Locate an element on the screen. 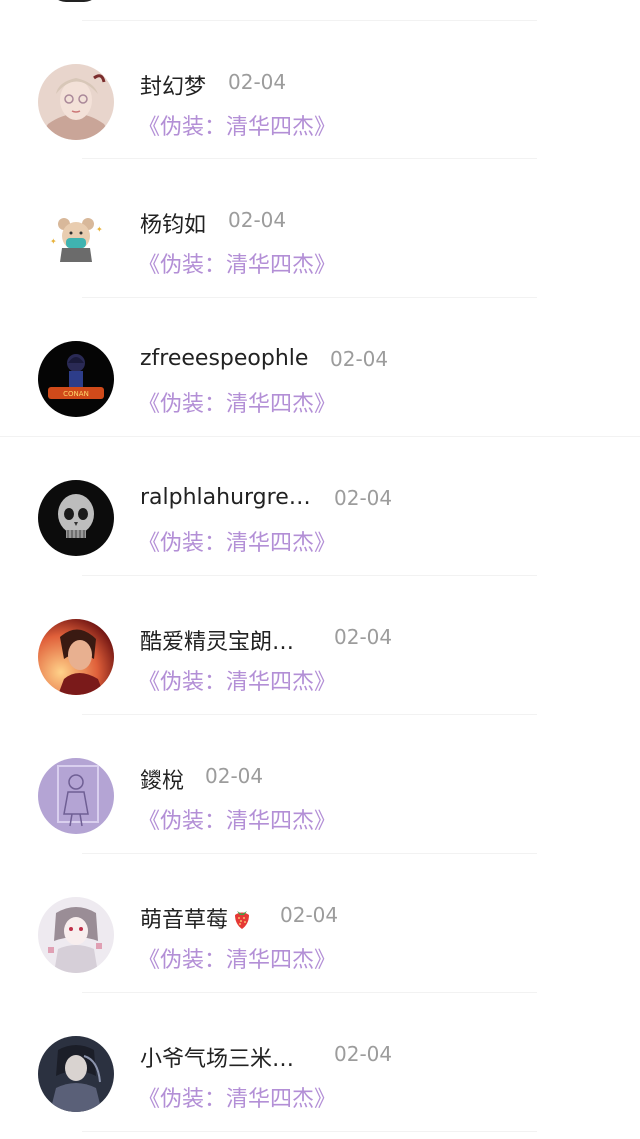  username: 萌音草莓 is located at coordinates (197, 918).